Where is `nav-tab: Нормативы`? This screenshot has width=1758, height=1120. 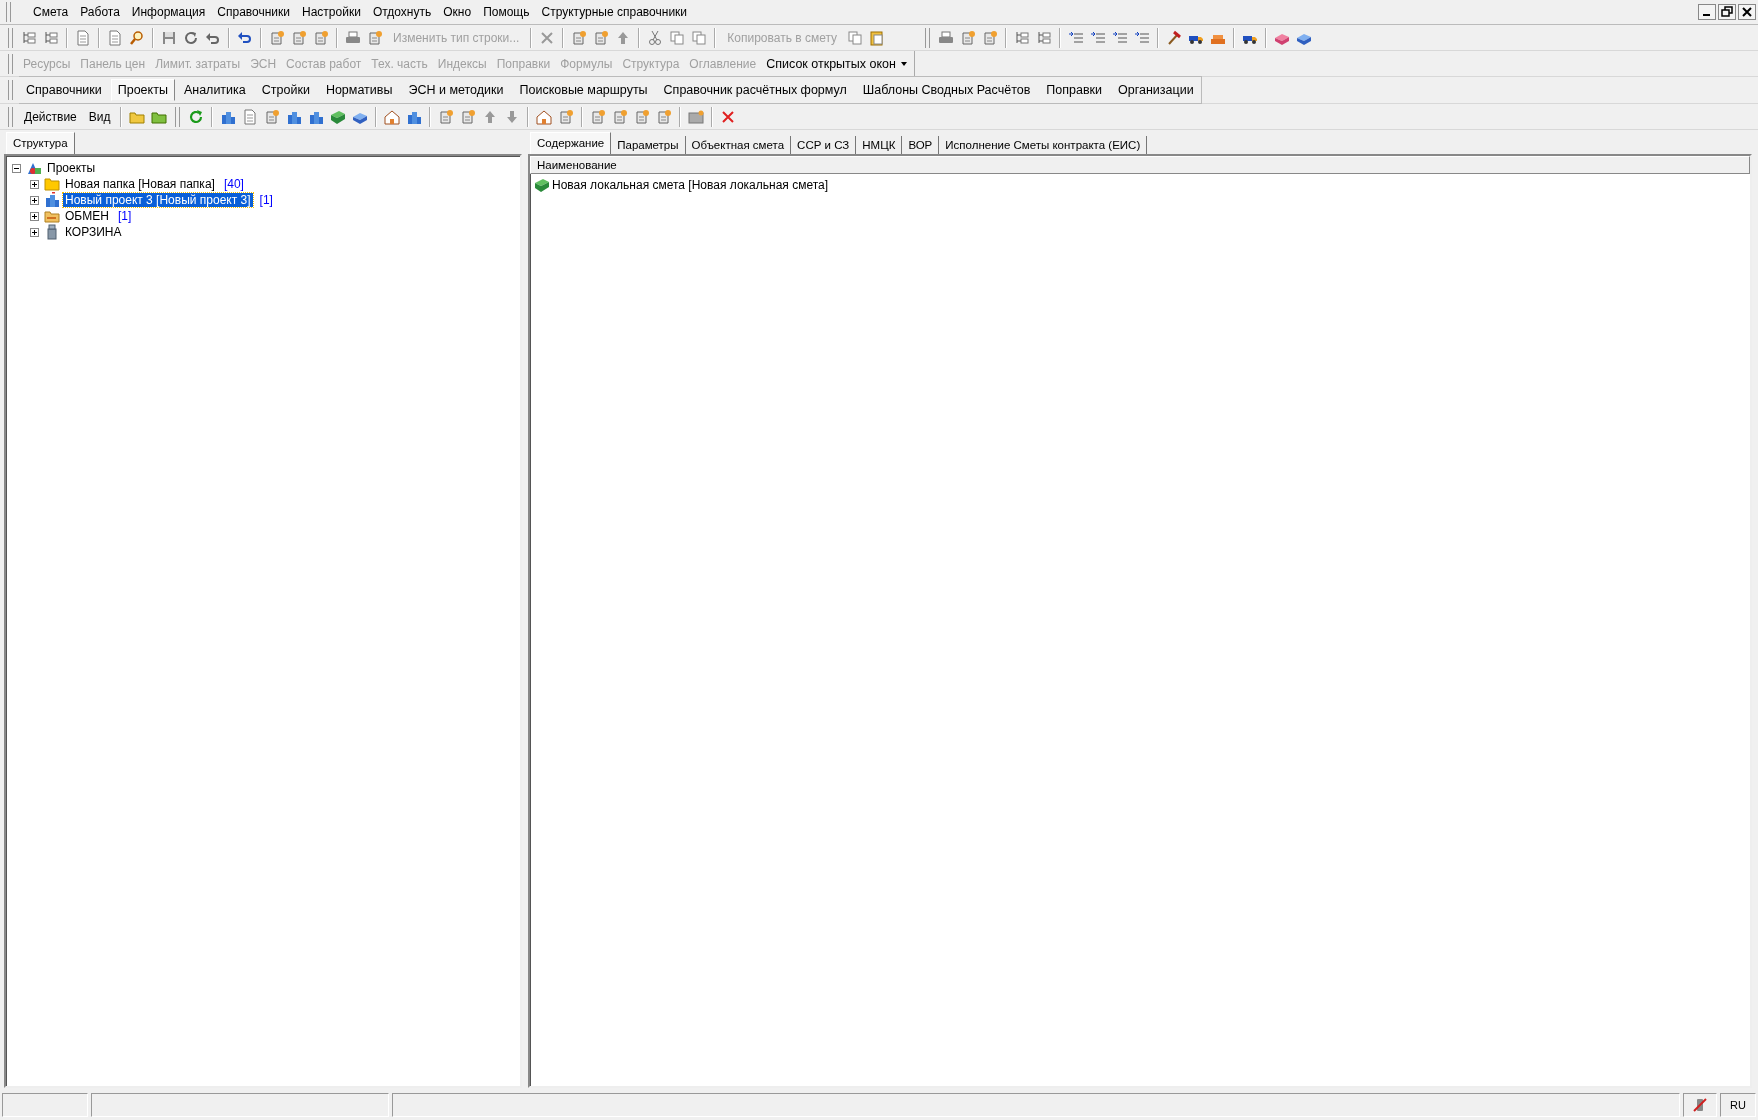
nav-tab: Нормативы is located at coordinates (359, 90).